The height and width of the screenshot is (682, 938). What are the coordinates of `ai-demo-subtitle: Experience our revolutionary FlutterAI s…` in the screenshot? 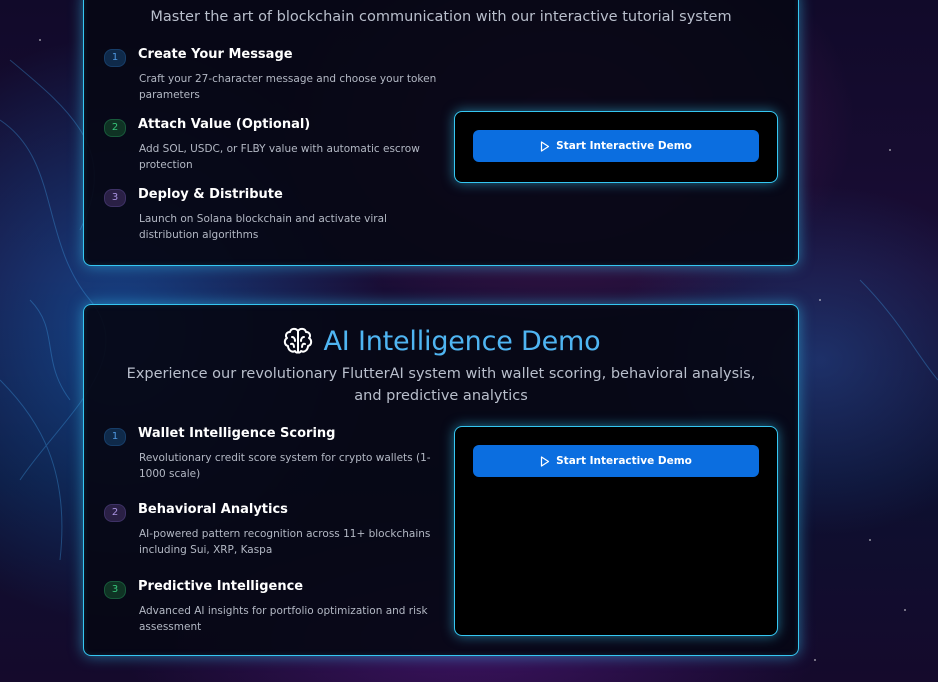 It's located at (441, 385).